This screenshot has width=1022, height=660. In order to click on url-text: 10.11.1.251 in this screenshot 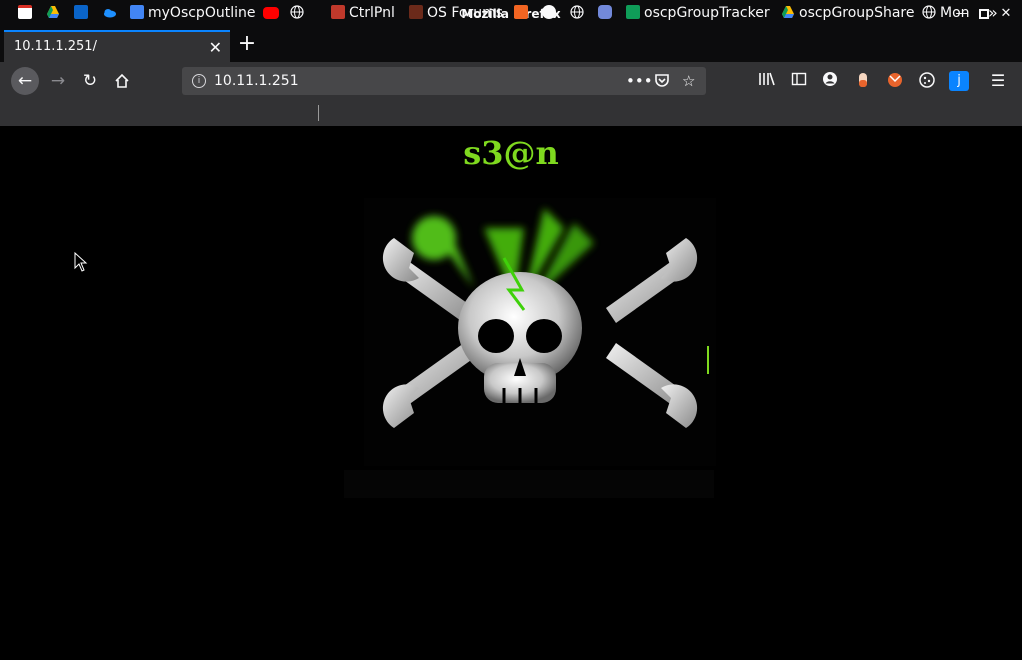, I will do `click(256, 81)`.